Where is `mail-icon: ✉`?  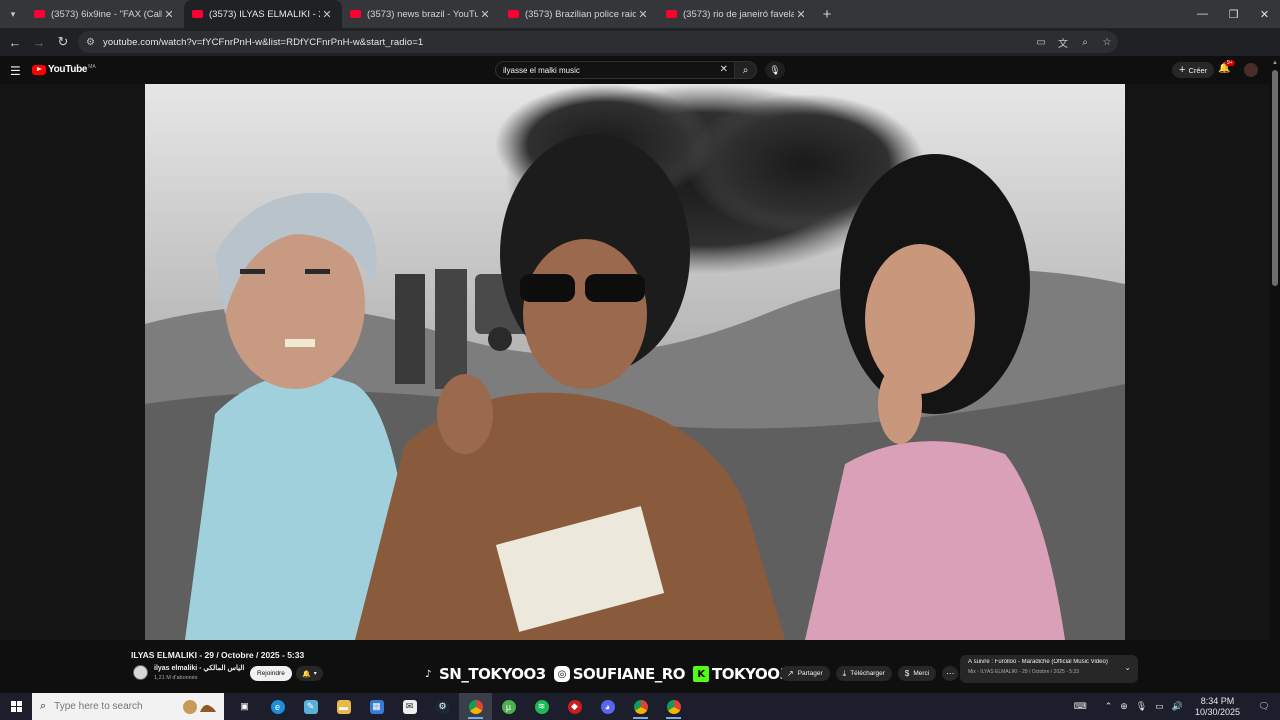
mail-icon: ✉ is located at coordinates (409, 706).